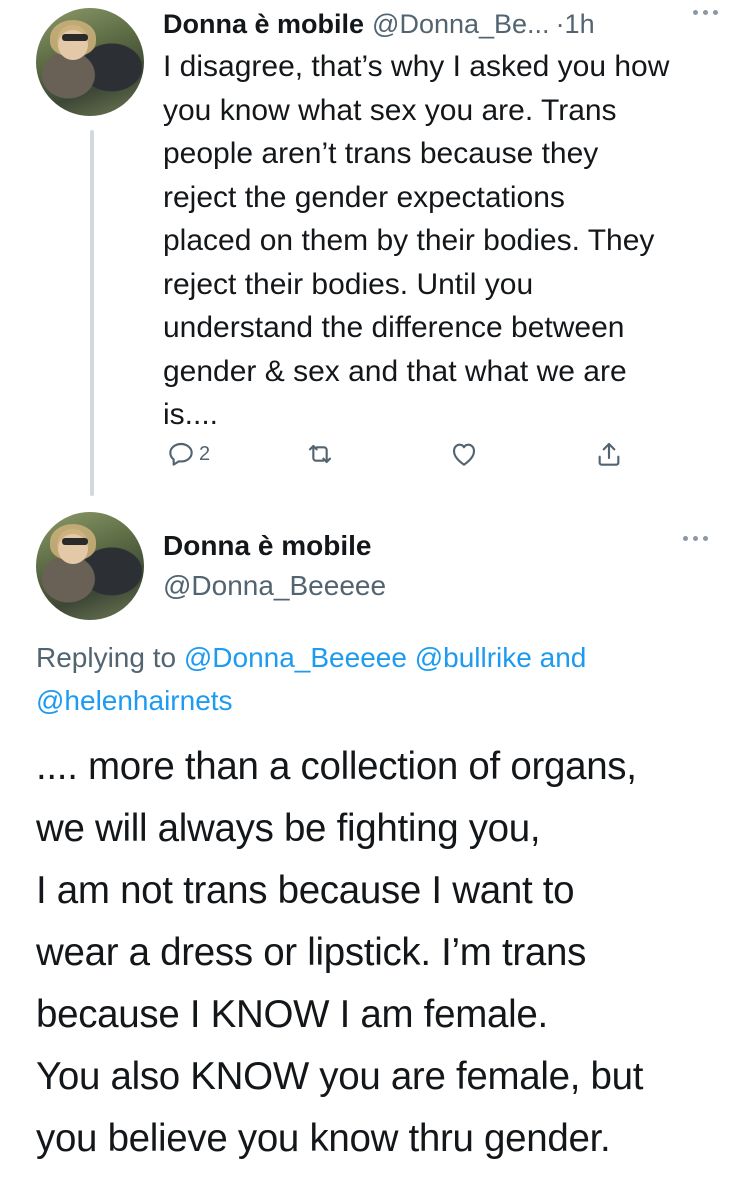 The height and width of the screenshot is (1200, 754). I want to click on reply-count: 2, so click(205, 453).